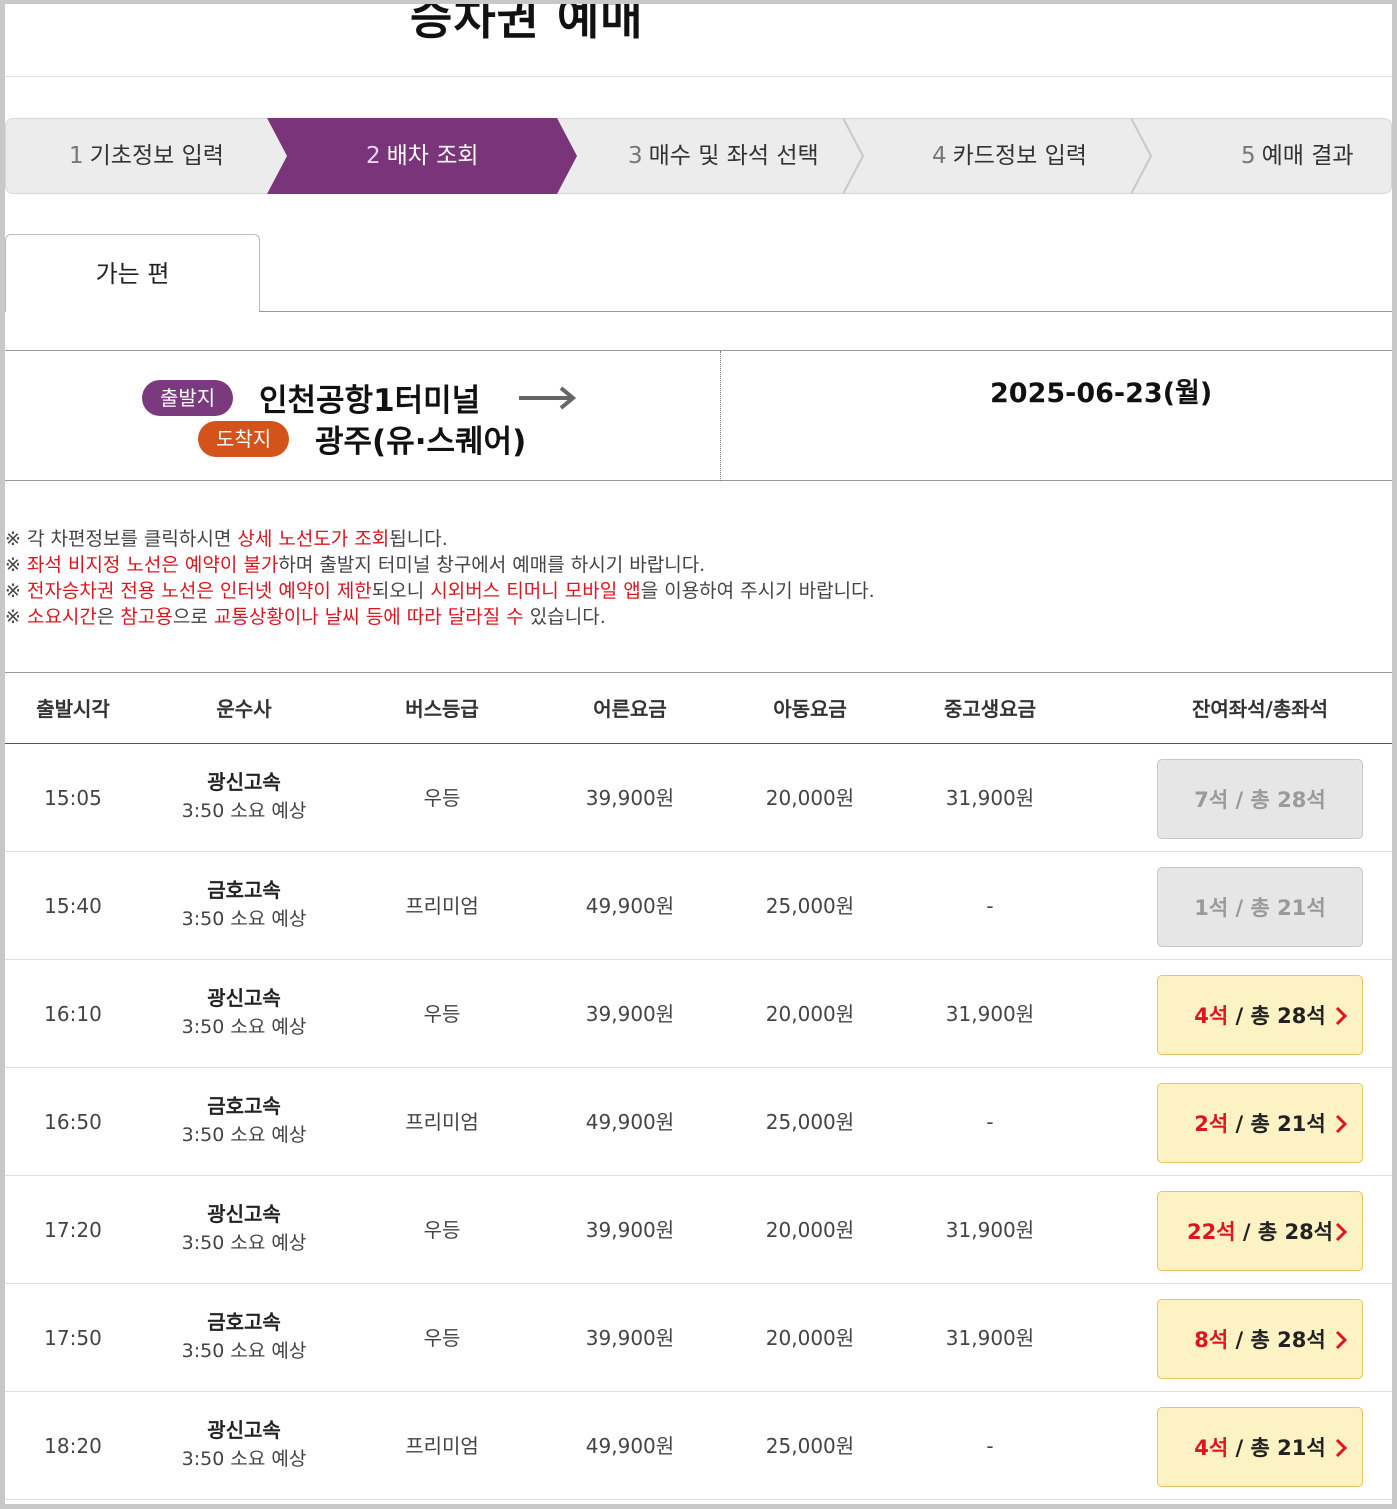 The height and width of the screenshot is (1509, 1397). What do you see at coordinates (1211, 1232) in the screenshot?
I see `remaining-seats: 22석` at bounding box center [1211, 1232].